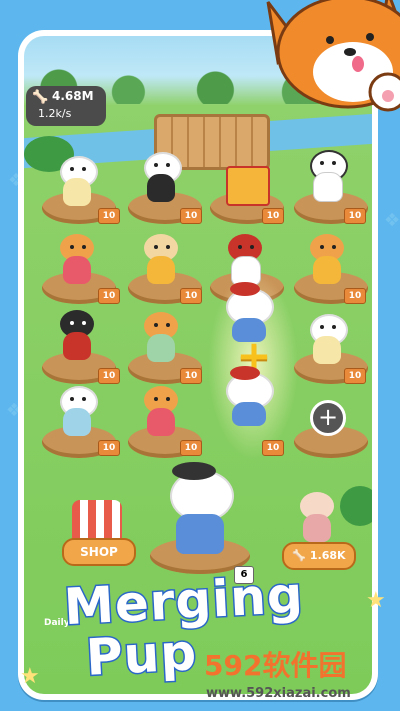  Describe the element at coordinates (392, 220) in the screenshot. I see `paw-decoration-icon: ❖` at that location.